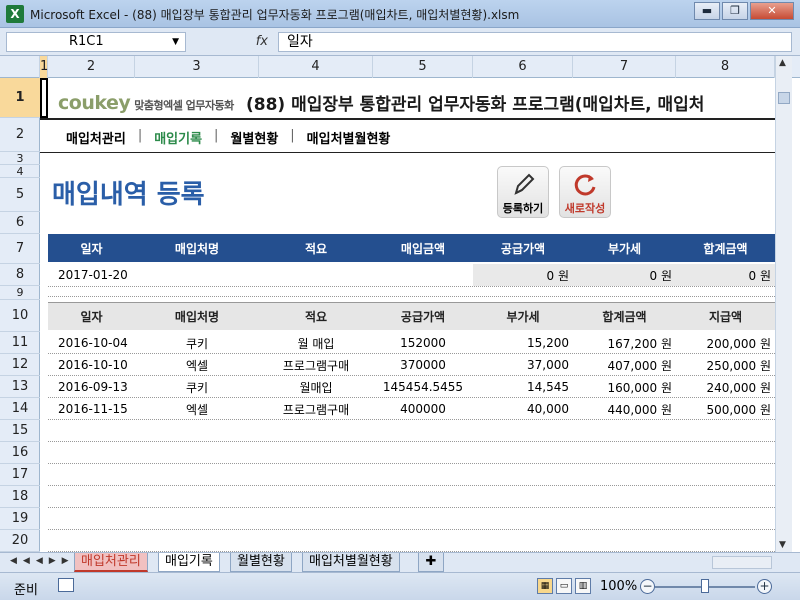 Image resolution: width=800 pixels, height=600 pixels. What do you see at coordinates (624, 343) in the screenshot?
I see `table-cell: 167,200 원` at bounding box center [624, 343].